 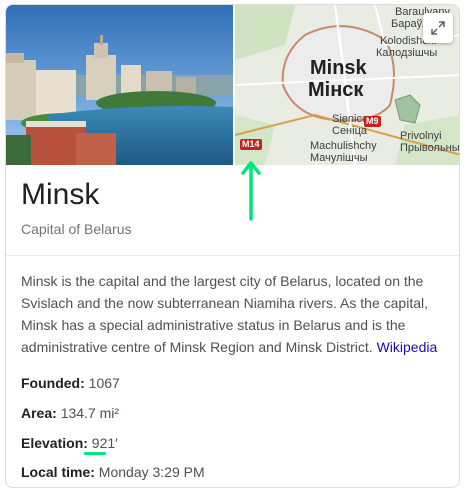 I want to click on fact-area-label: Area:, so click(x=39, y=413).